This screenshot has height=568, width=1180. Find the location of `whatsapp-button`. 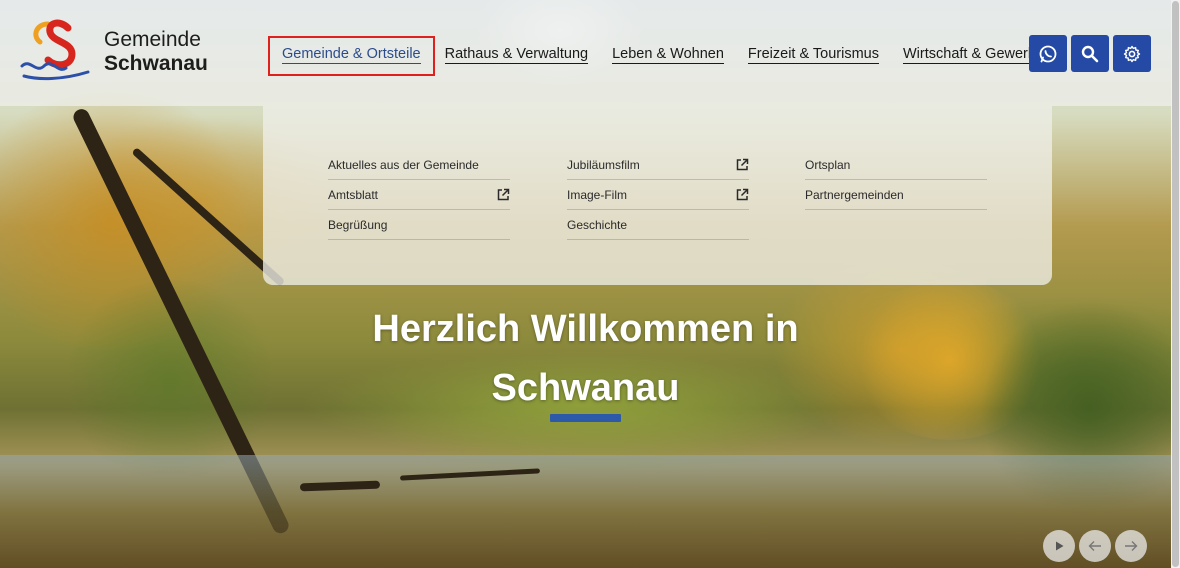

whatsapp-button is located at coordinates (1048, 53).